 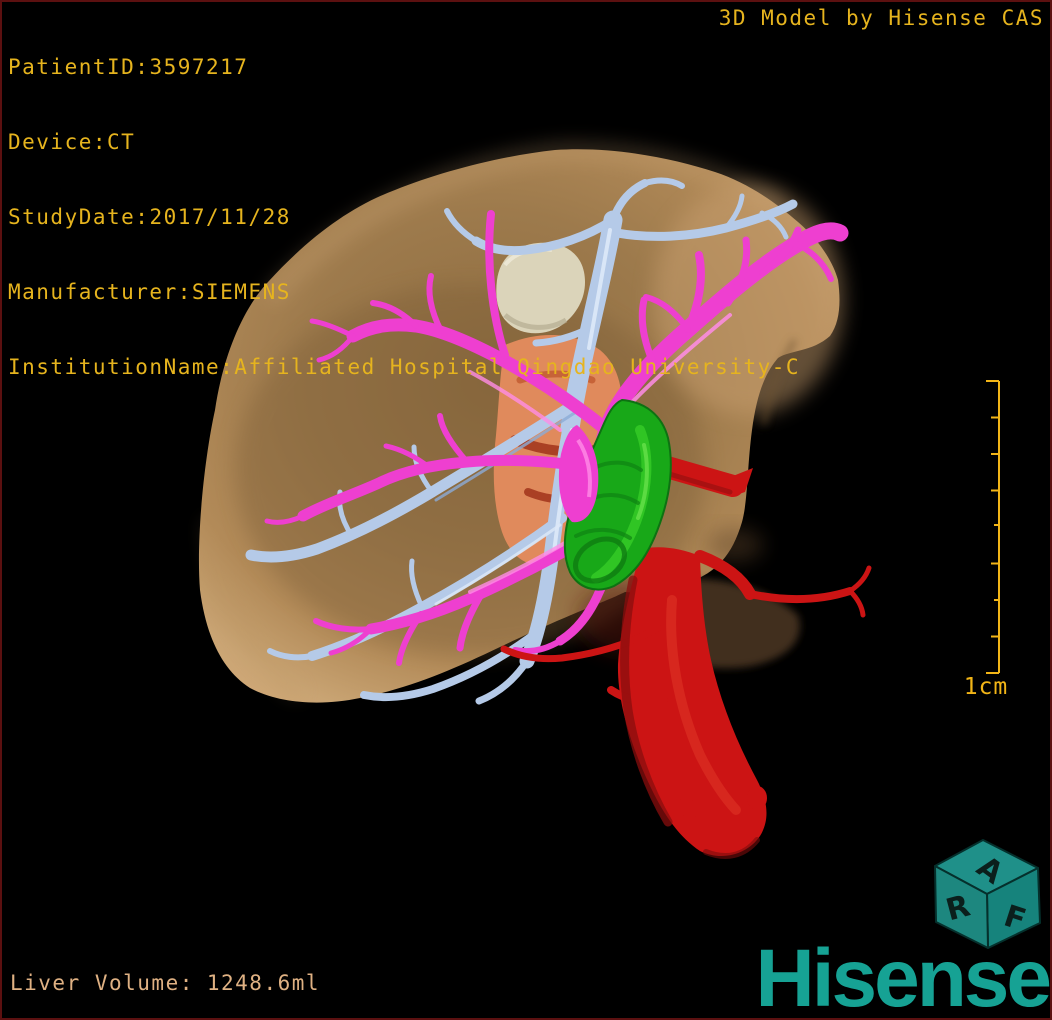 What do you see at coordinates (121, 367) in the screenshot?
I see `field-label: InstitutionName:` at bounding box center [121, 367].